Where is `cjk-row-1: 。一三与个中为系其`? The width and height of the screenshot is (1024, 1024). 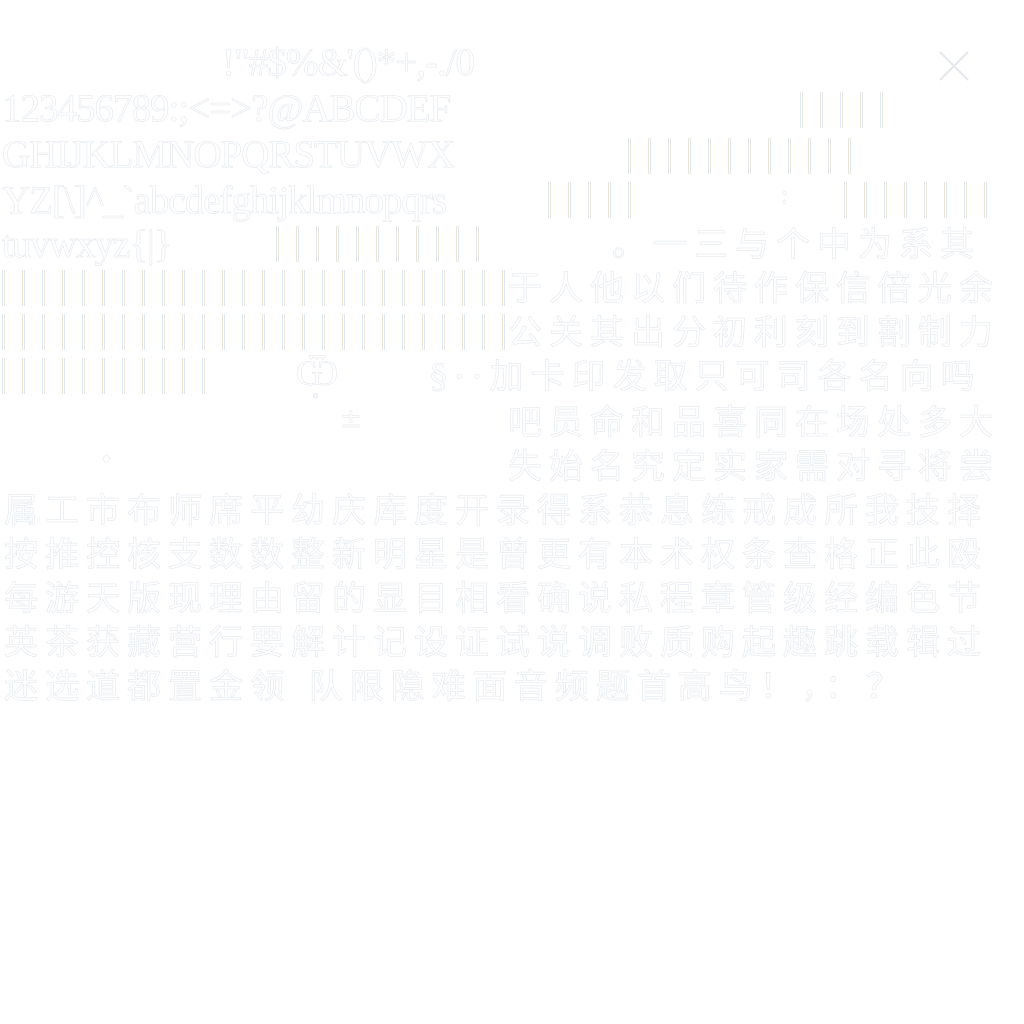 cjk-row-1: 。一三与个中为系其 is located at coordinates (796, 245).